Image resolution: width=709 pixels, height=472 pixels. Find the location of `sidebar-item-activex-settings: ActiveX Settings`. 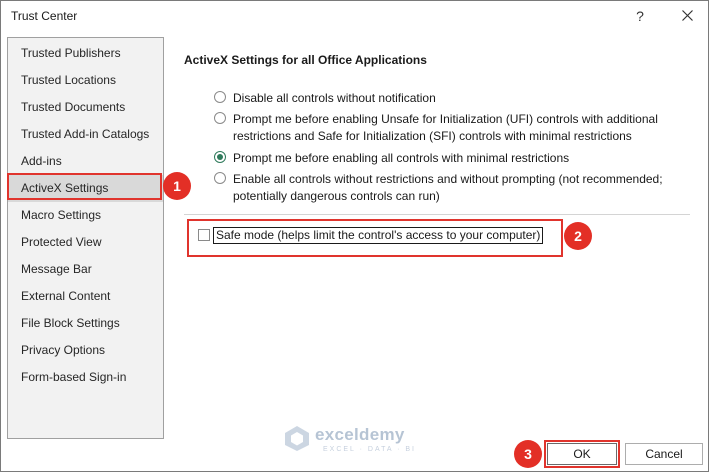

sidebar-item-activex-settings: ActiveX Settings is located at coordinates (85, 188).